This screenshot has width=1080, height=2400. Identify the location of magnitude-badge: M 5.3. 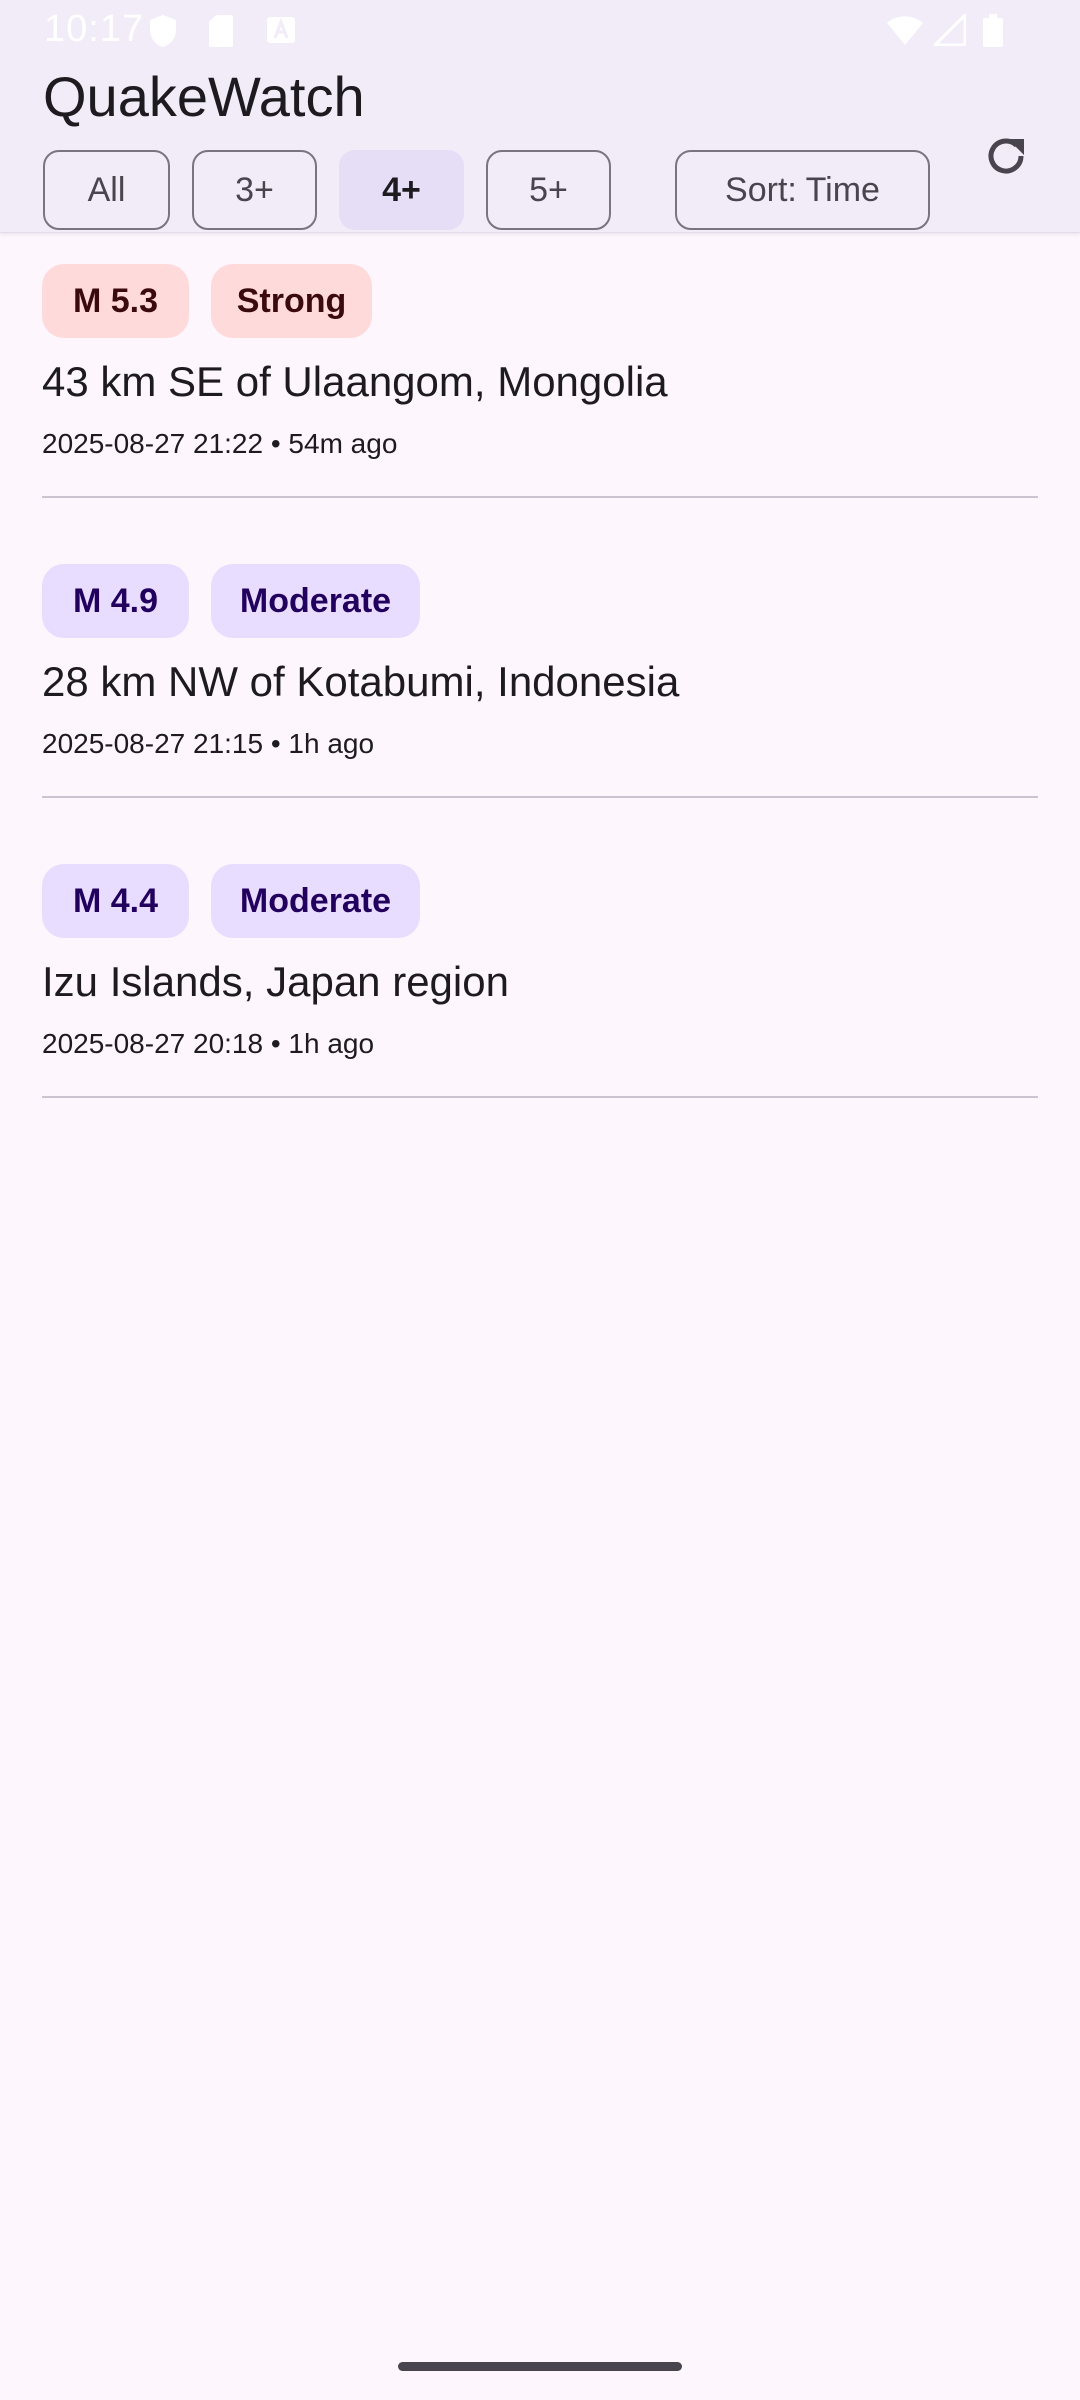
(115, 301).